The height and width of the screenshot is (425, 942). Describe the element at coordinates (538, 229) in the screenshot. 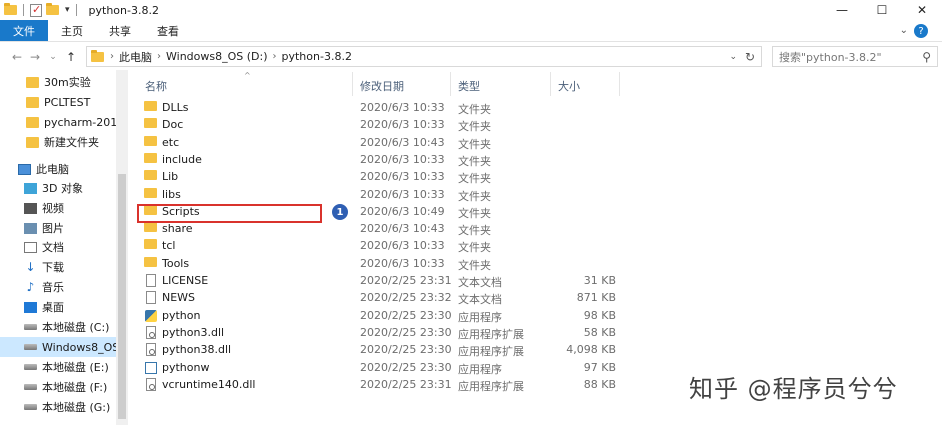

I see `table-row: share 2020/6/3 10:43 文件夹` at that location.